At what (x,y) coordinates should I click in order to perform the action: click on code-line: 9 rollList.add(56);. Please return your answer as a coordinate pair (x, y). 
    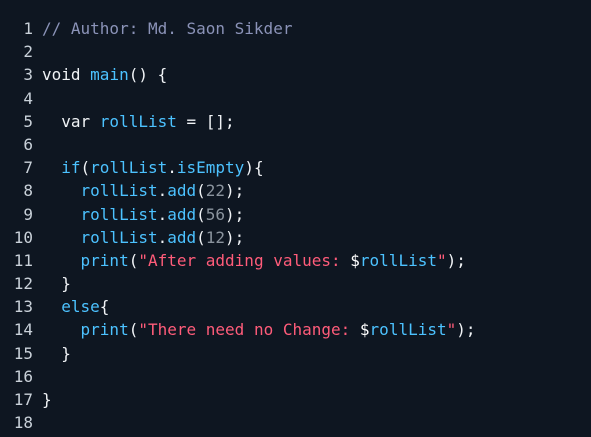
    Looking at the image, I should click on (295, 214).